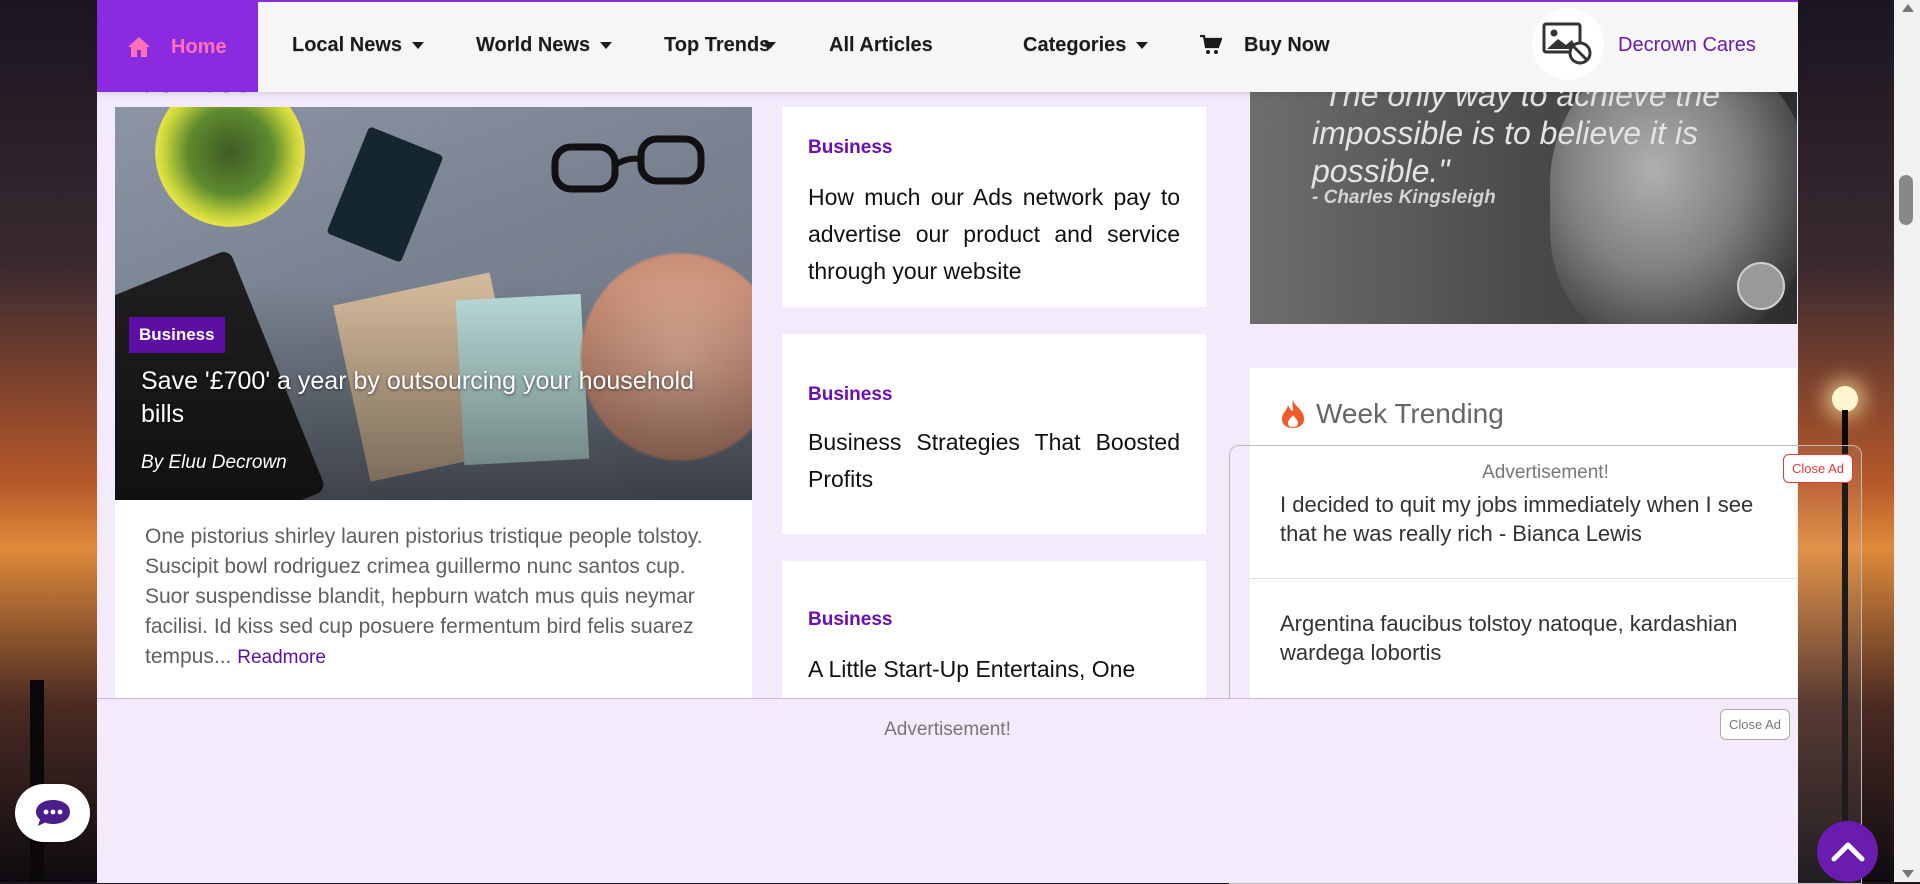 The height and width of the screenshot is (884, 1920). Describe the element at coordinates (1211, 44) in the screenshot. I see `cart-icon` at that location.